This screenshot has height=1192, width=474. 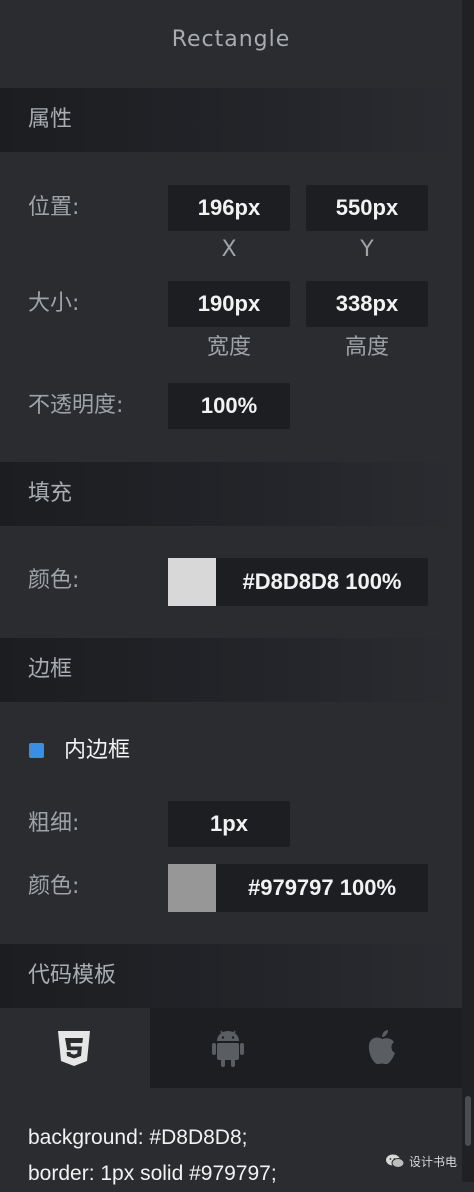 I want to click on width-field: 190px, so click(x=229, y=304).